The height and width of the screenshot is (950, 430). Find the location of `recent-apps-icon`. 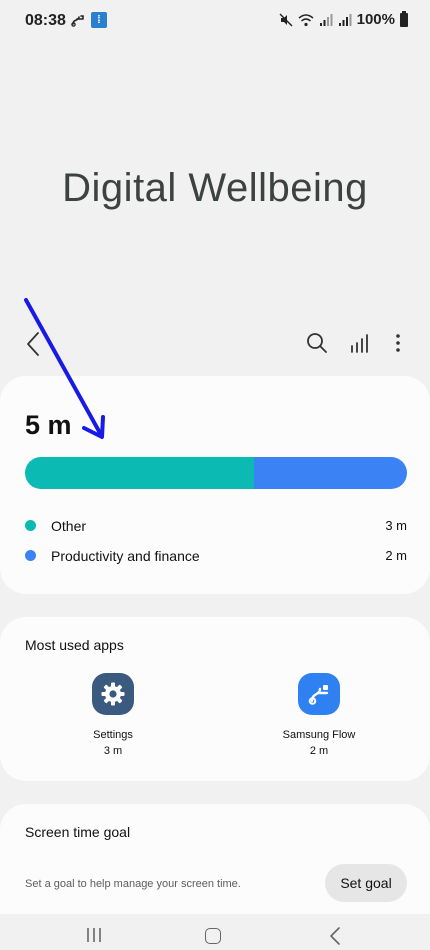

recent-apps-icon is located at coordinates (94, 935).